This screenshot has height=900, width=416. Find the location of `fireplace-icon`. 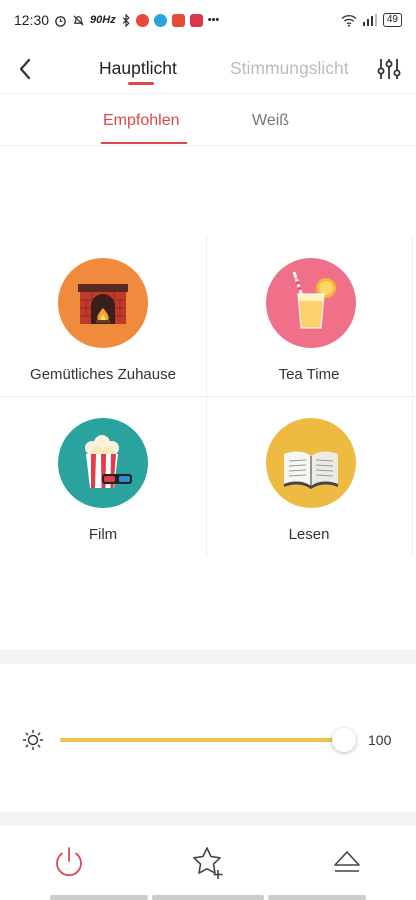

fireplace-icon is located at coordinates (103, 303).